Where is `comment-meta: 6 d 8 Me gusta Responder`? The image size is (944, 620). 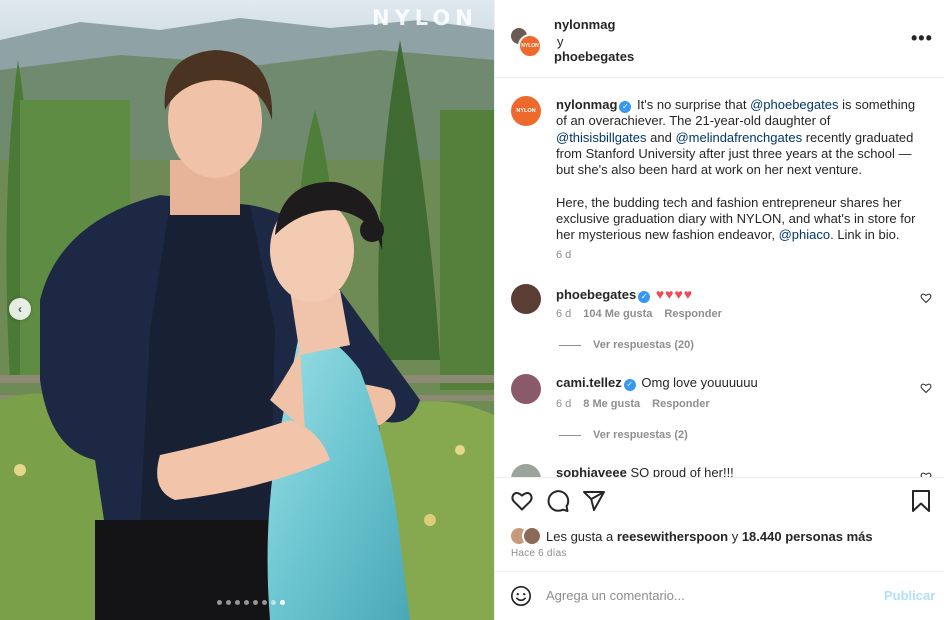
comment-meta: 6 d 8 Me gusta Responder is located at coordinates (633, 404).